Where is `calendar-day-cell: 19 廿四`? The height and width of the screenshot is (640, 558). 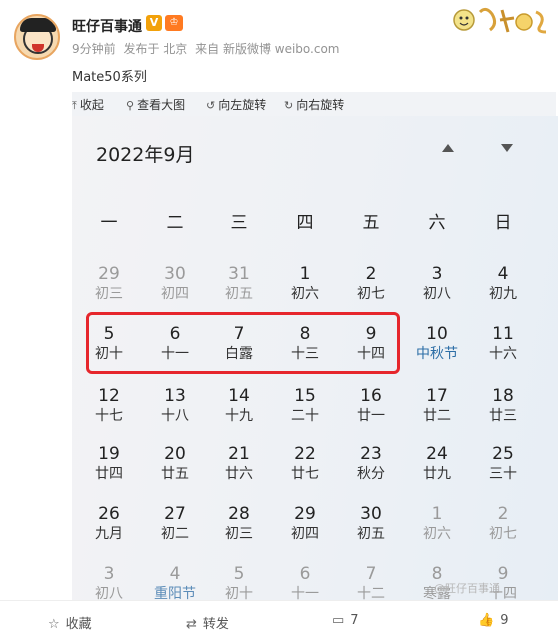 calendar-day-cell: 19 廿四 is located at coordinates (109, 465).